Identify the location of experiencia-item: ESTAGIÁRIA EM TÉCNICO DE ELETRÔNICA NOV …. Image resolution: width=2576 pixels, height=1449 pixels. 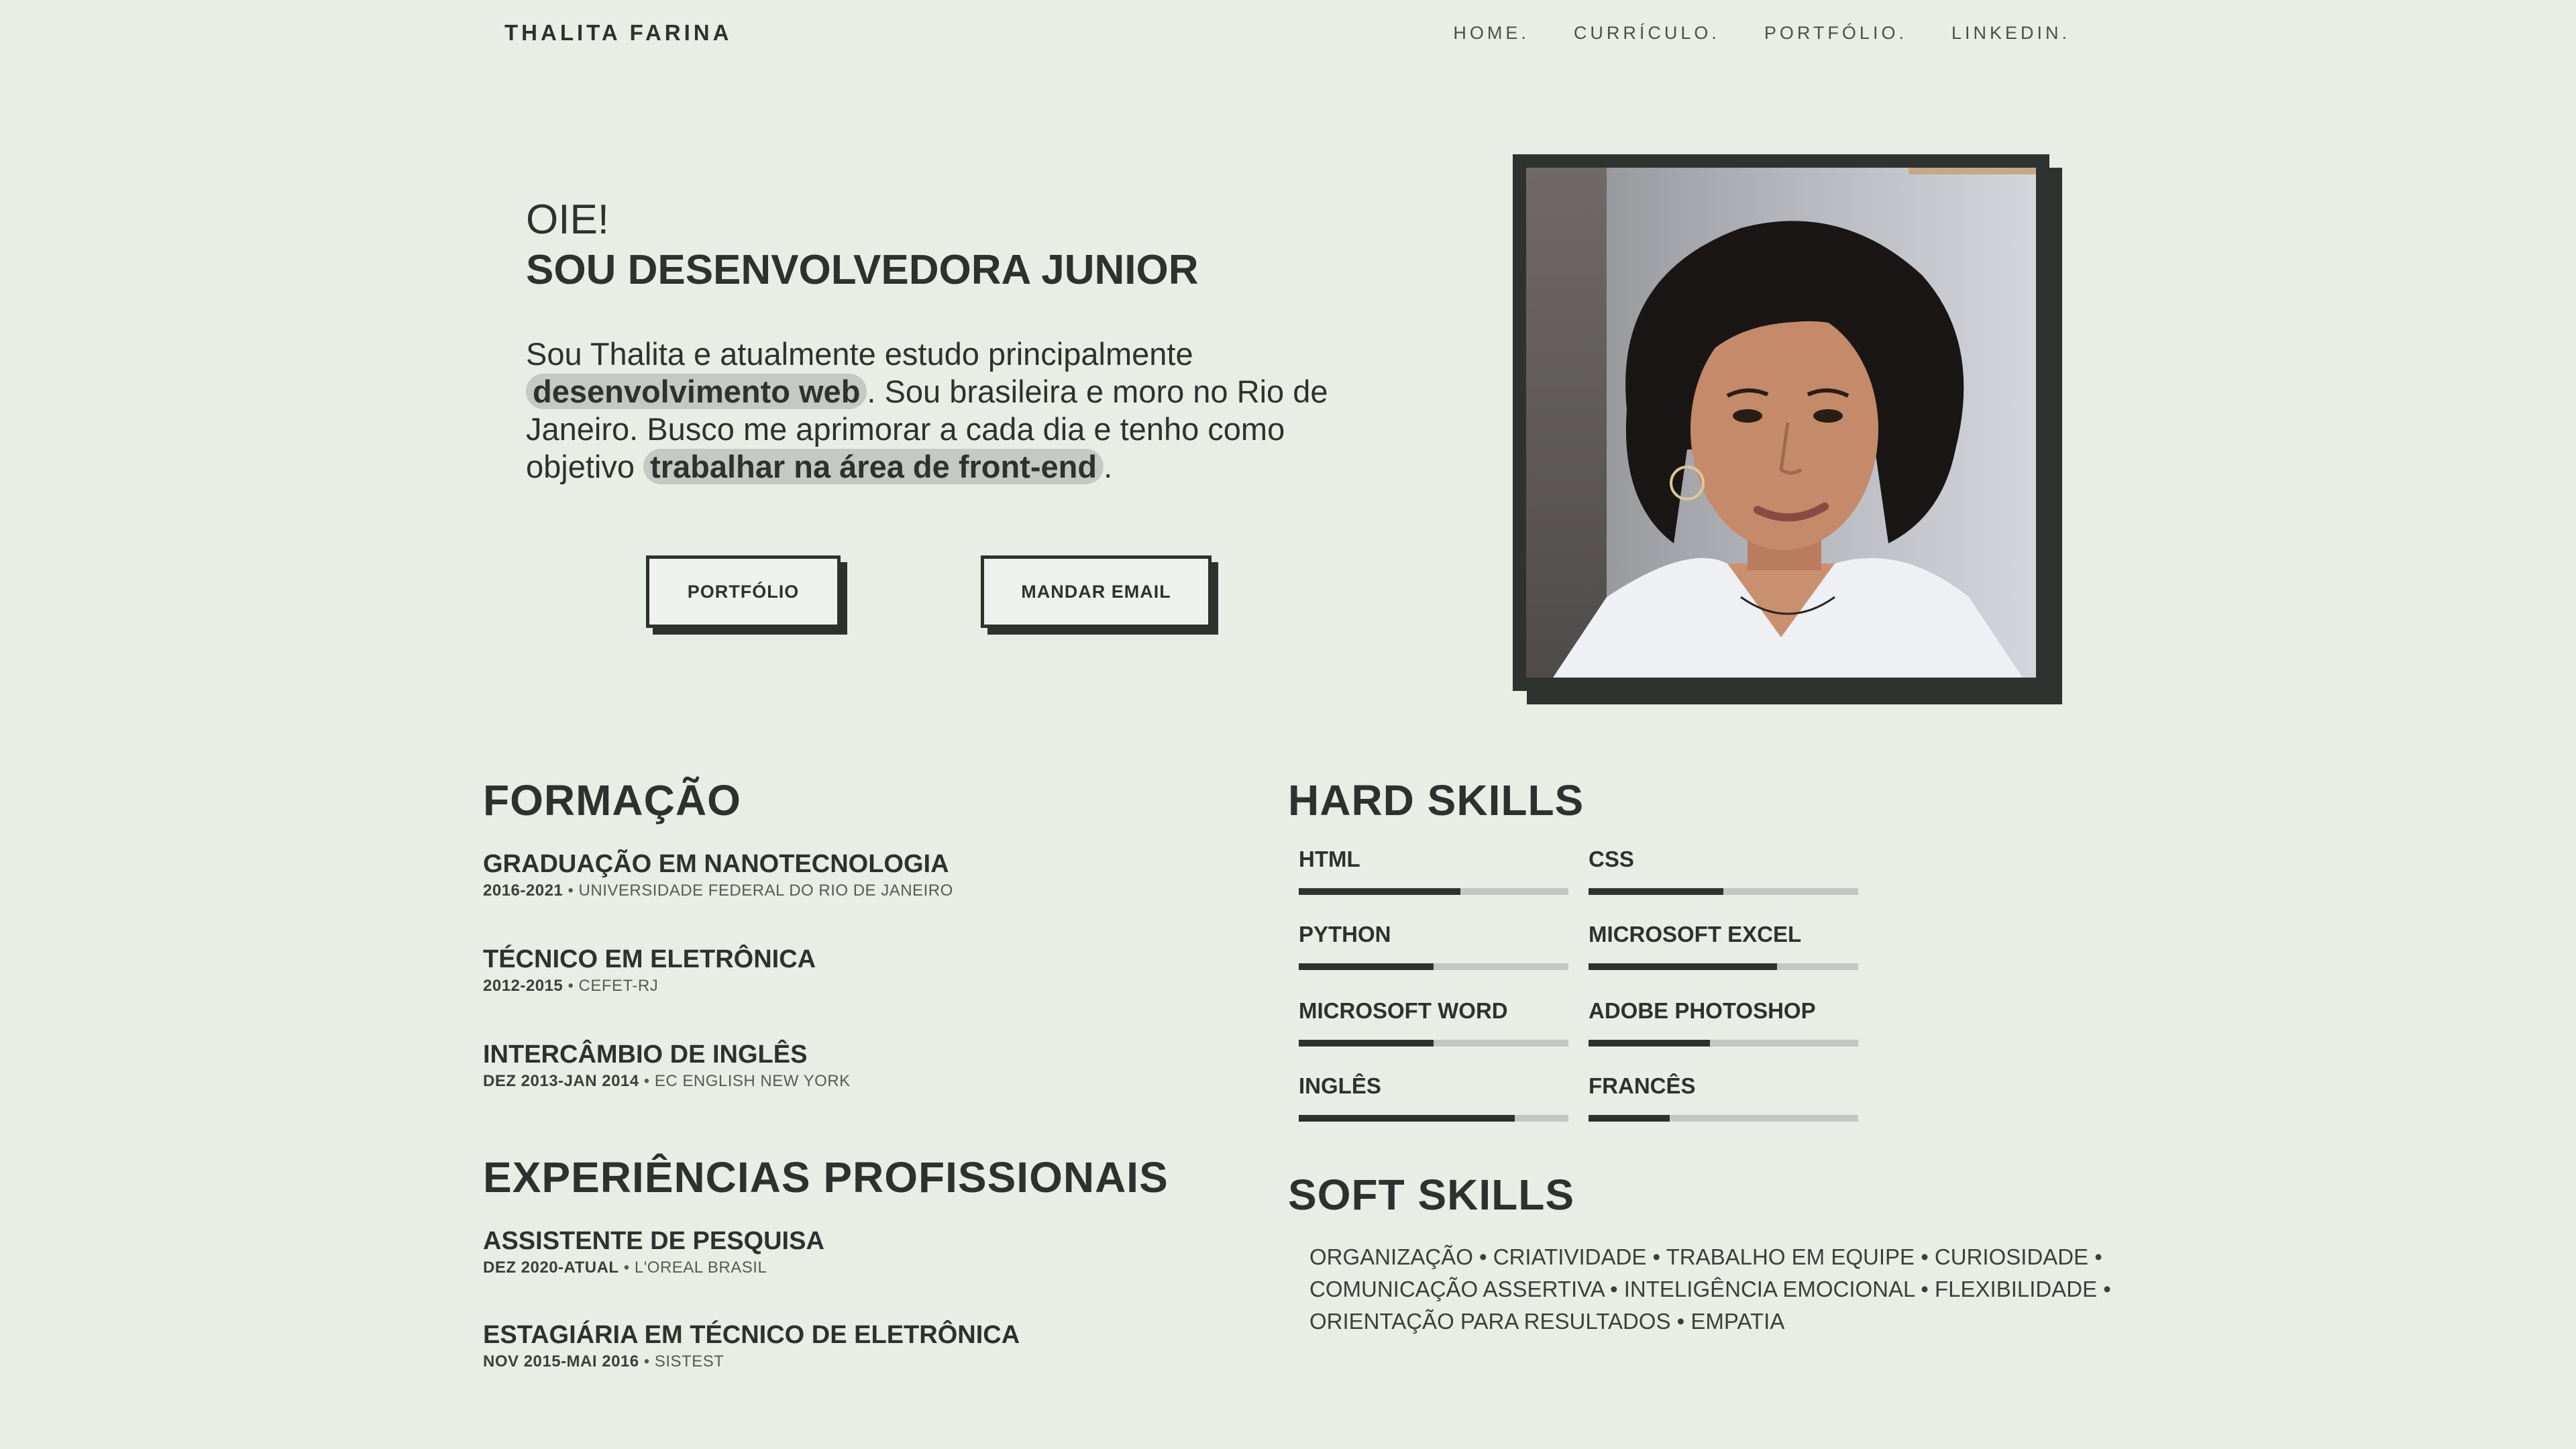
(751, 1345).